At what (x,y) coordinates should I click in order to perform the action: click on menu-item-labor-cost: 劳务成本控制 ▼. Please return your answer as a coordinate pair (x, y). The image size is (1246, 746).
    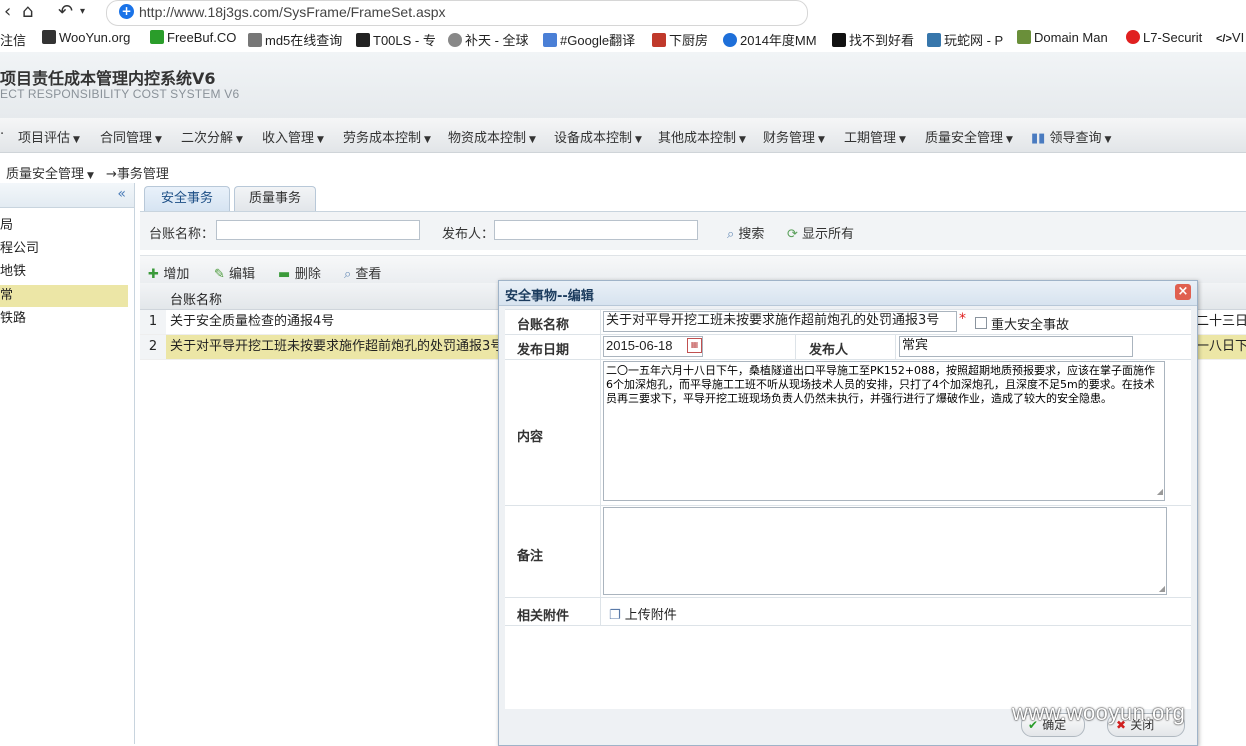
    Looking at the image, I should click on (387, 136).